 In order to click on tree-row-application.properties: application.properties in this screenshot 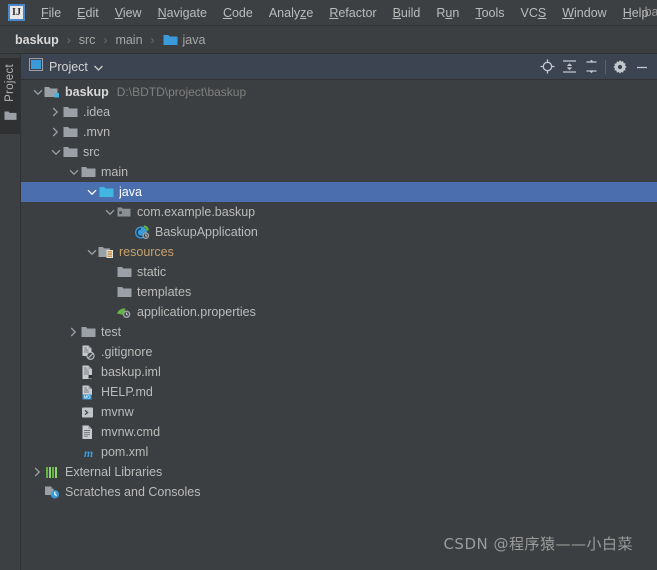, I will do `click(339, 312)`.